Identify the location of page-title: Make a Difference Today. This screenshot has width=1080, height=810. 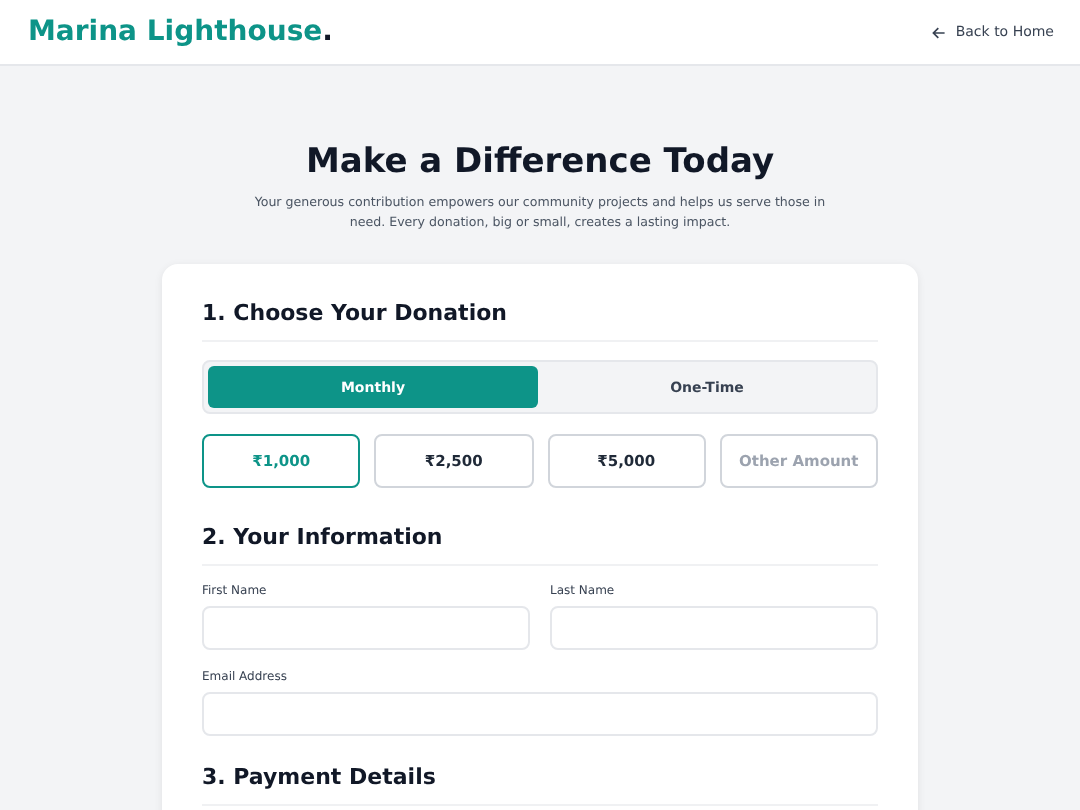
(540, 162).